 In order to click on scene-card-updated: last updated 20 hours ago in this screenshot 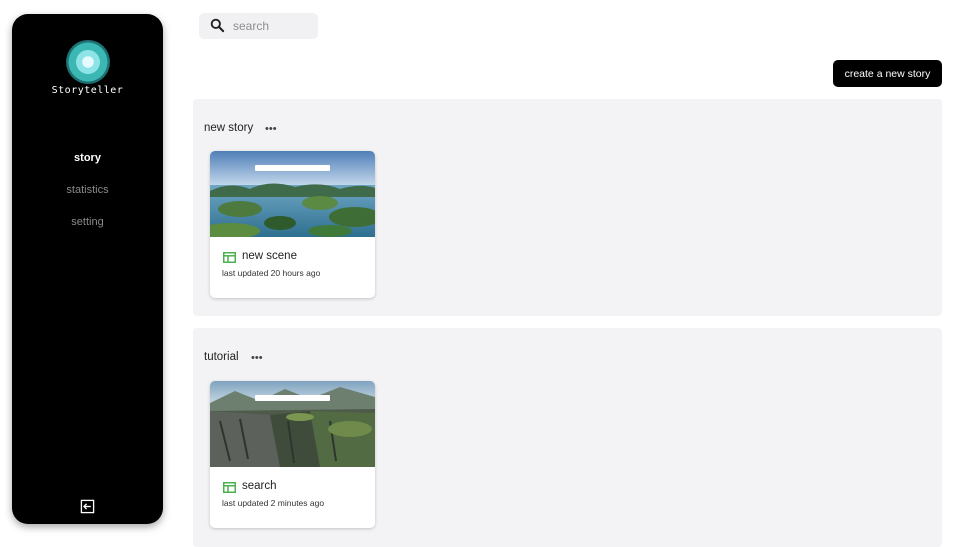, I will do `click(271, 273)`.